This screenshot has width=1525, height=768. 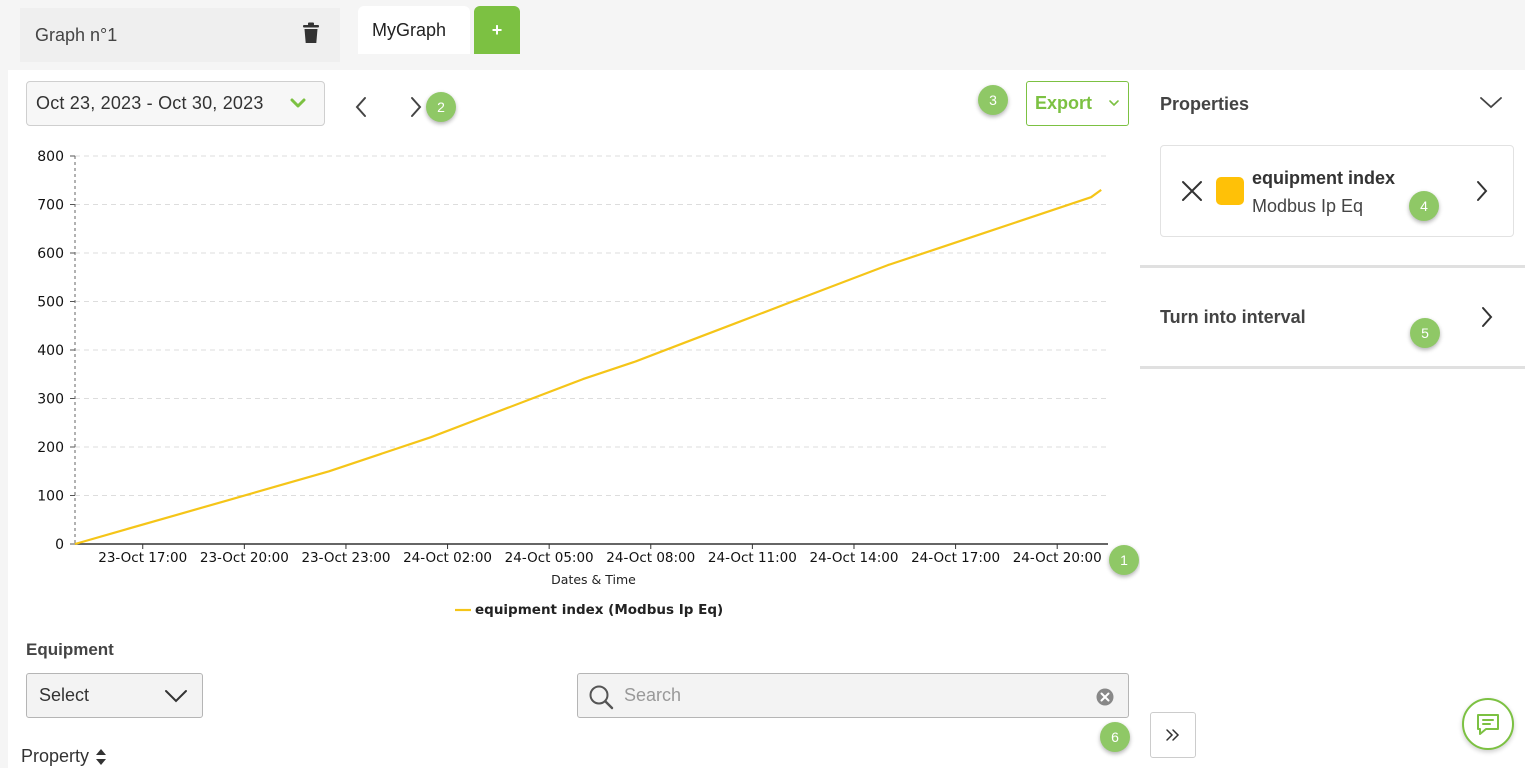 I want to click on date-range-value: Oct 23, 2023 - Oct 30, 2023, so click(x=150, y=103).